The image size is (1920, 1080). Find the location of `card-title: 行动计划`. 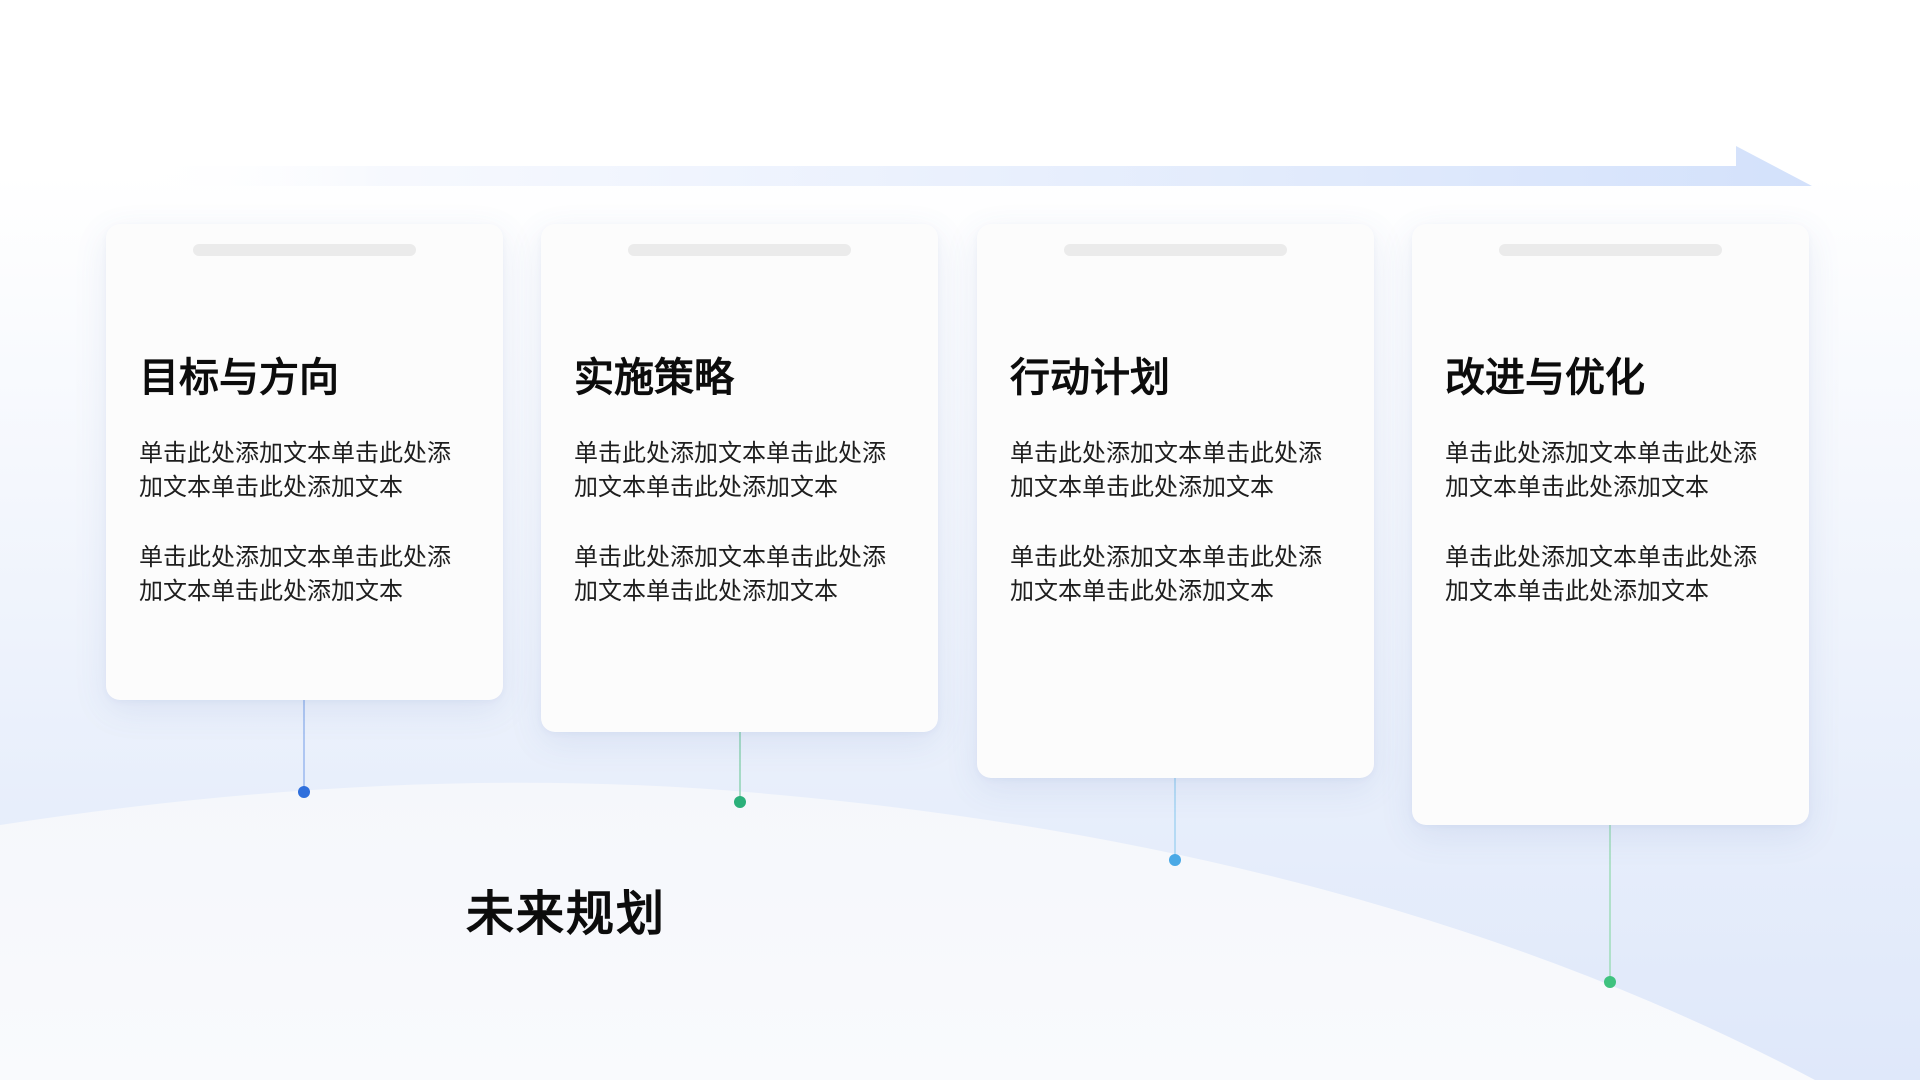

card-title: 行动计划 is located at coordinates (1090, 378).